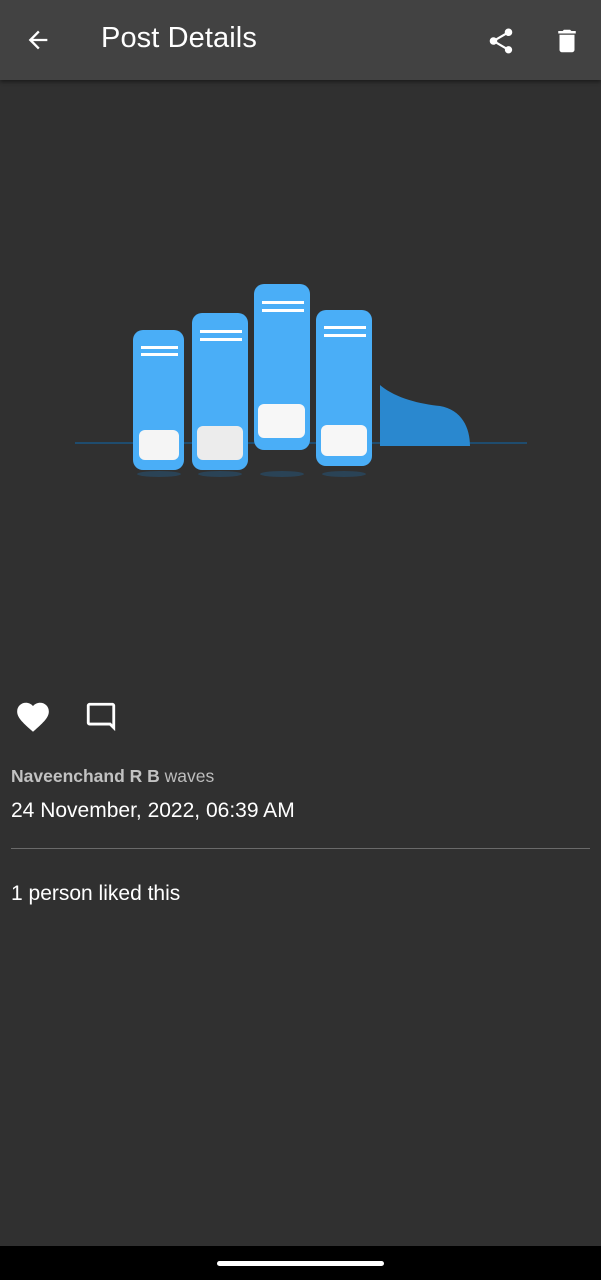  I want to click on arrow-back-icon, so click(38, 40).